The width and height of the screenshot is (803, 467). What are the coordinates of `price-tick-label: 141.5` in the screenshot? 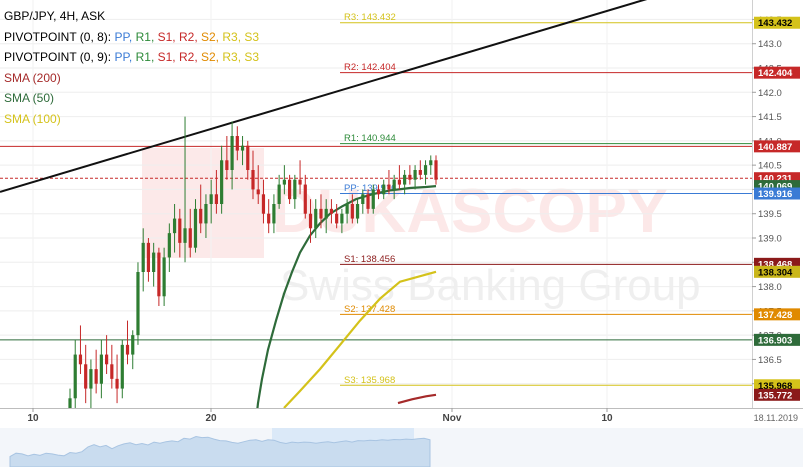 It's located at (770, 117).